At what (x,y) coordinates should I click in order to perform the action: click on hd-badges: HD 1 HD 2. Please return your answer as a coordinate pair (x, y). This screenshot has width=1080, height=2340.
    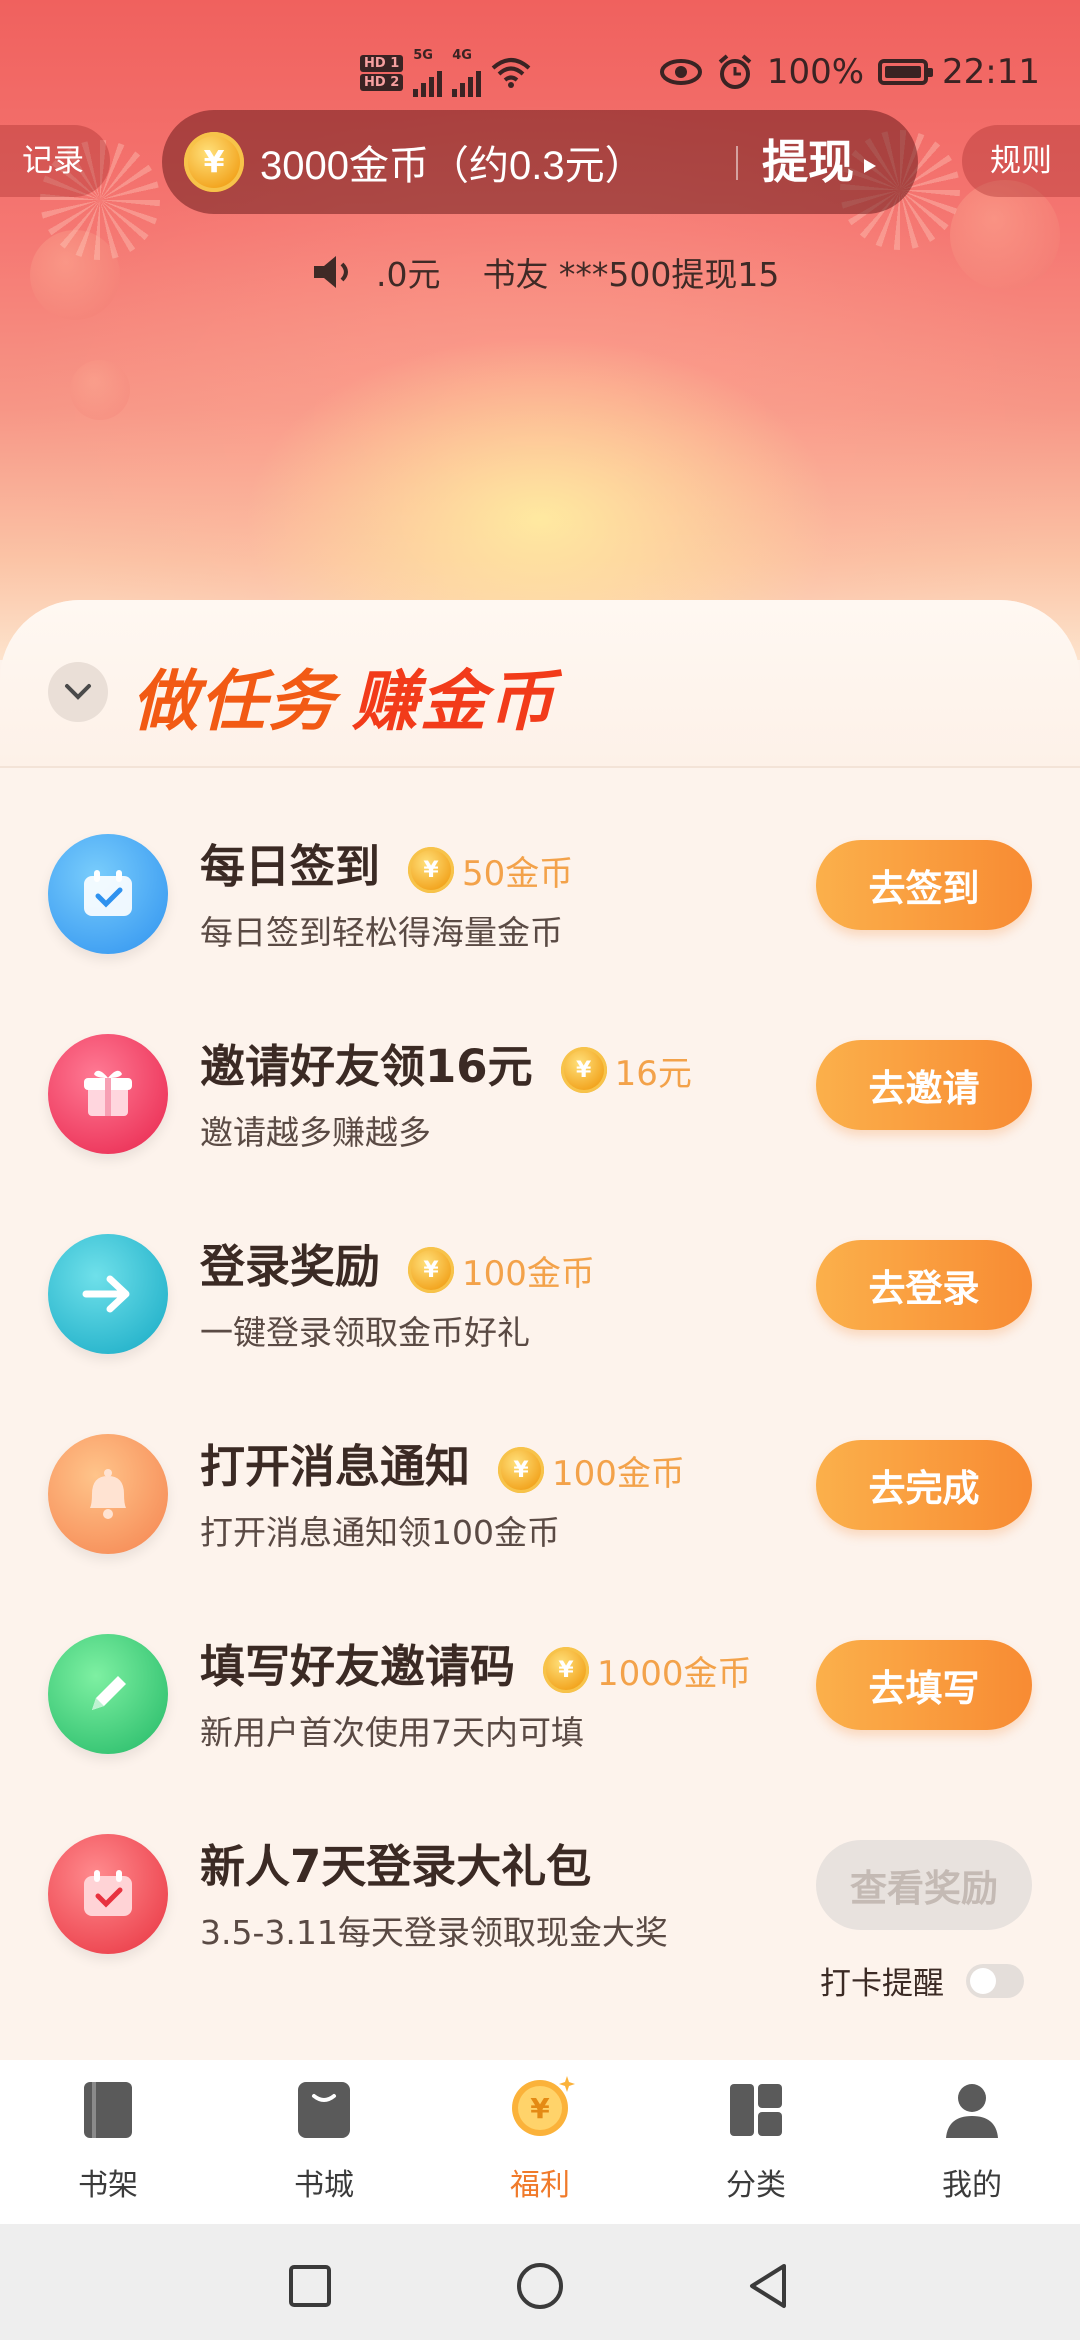
    Looking at the image, I should click on (382, 72).